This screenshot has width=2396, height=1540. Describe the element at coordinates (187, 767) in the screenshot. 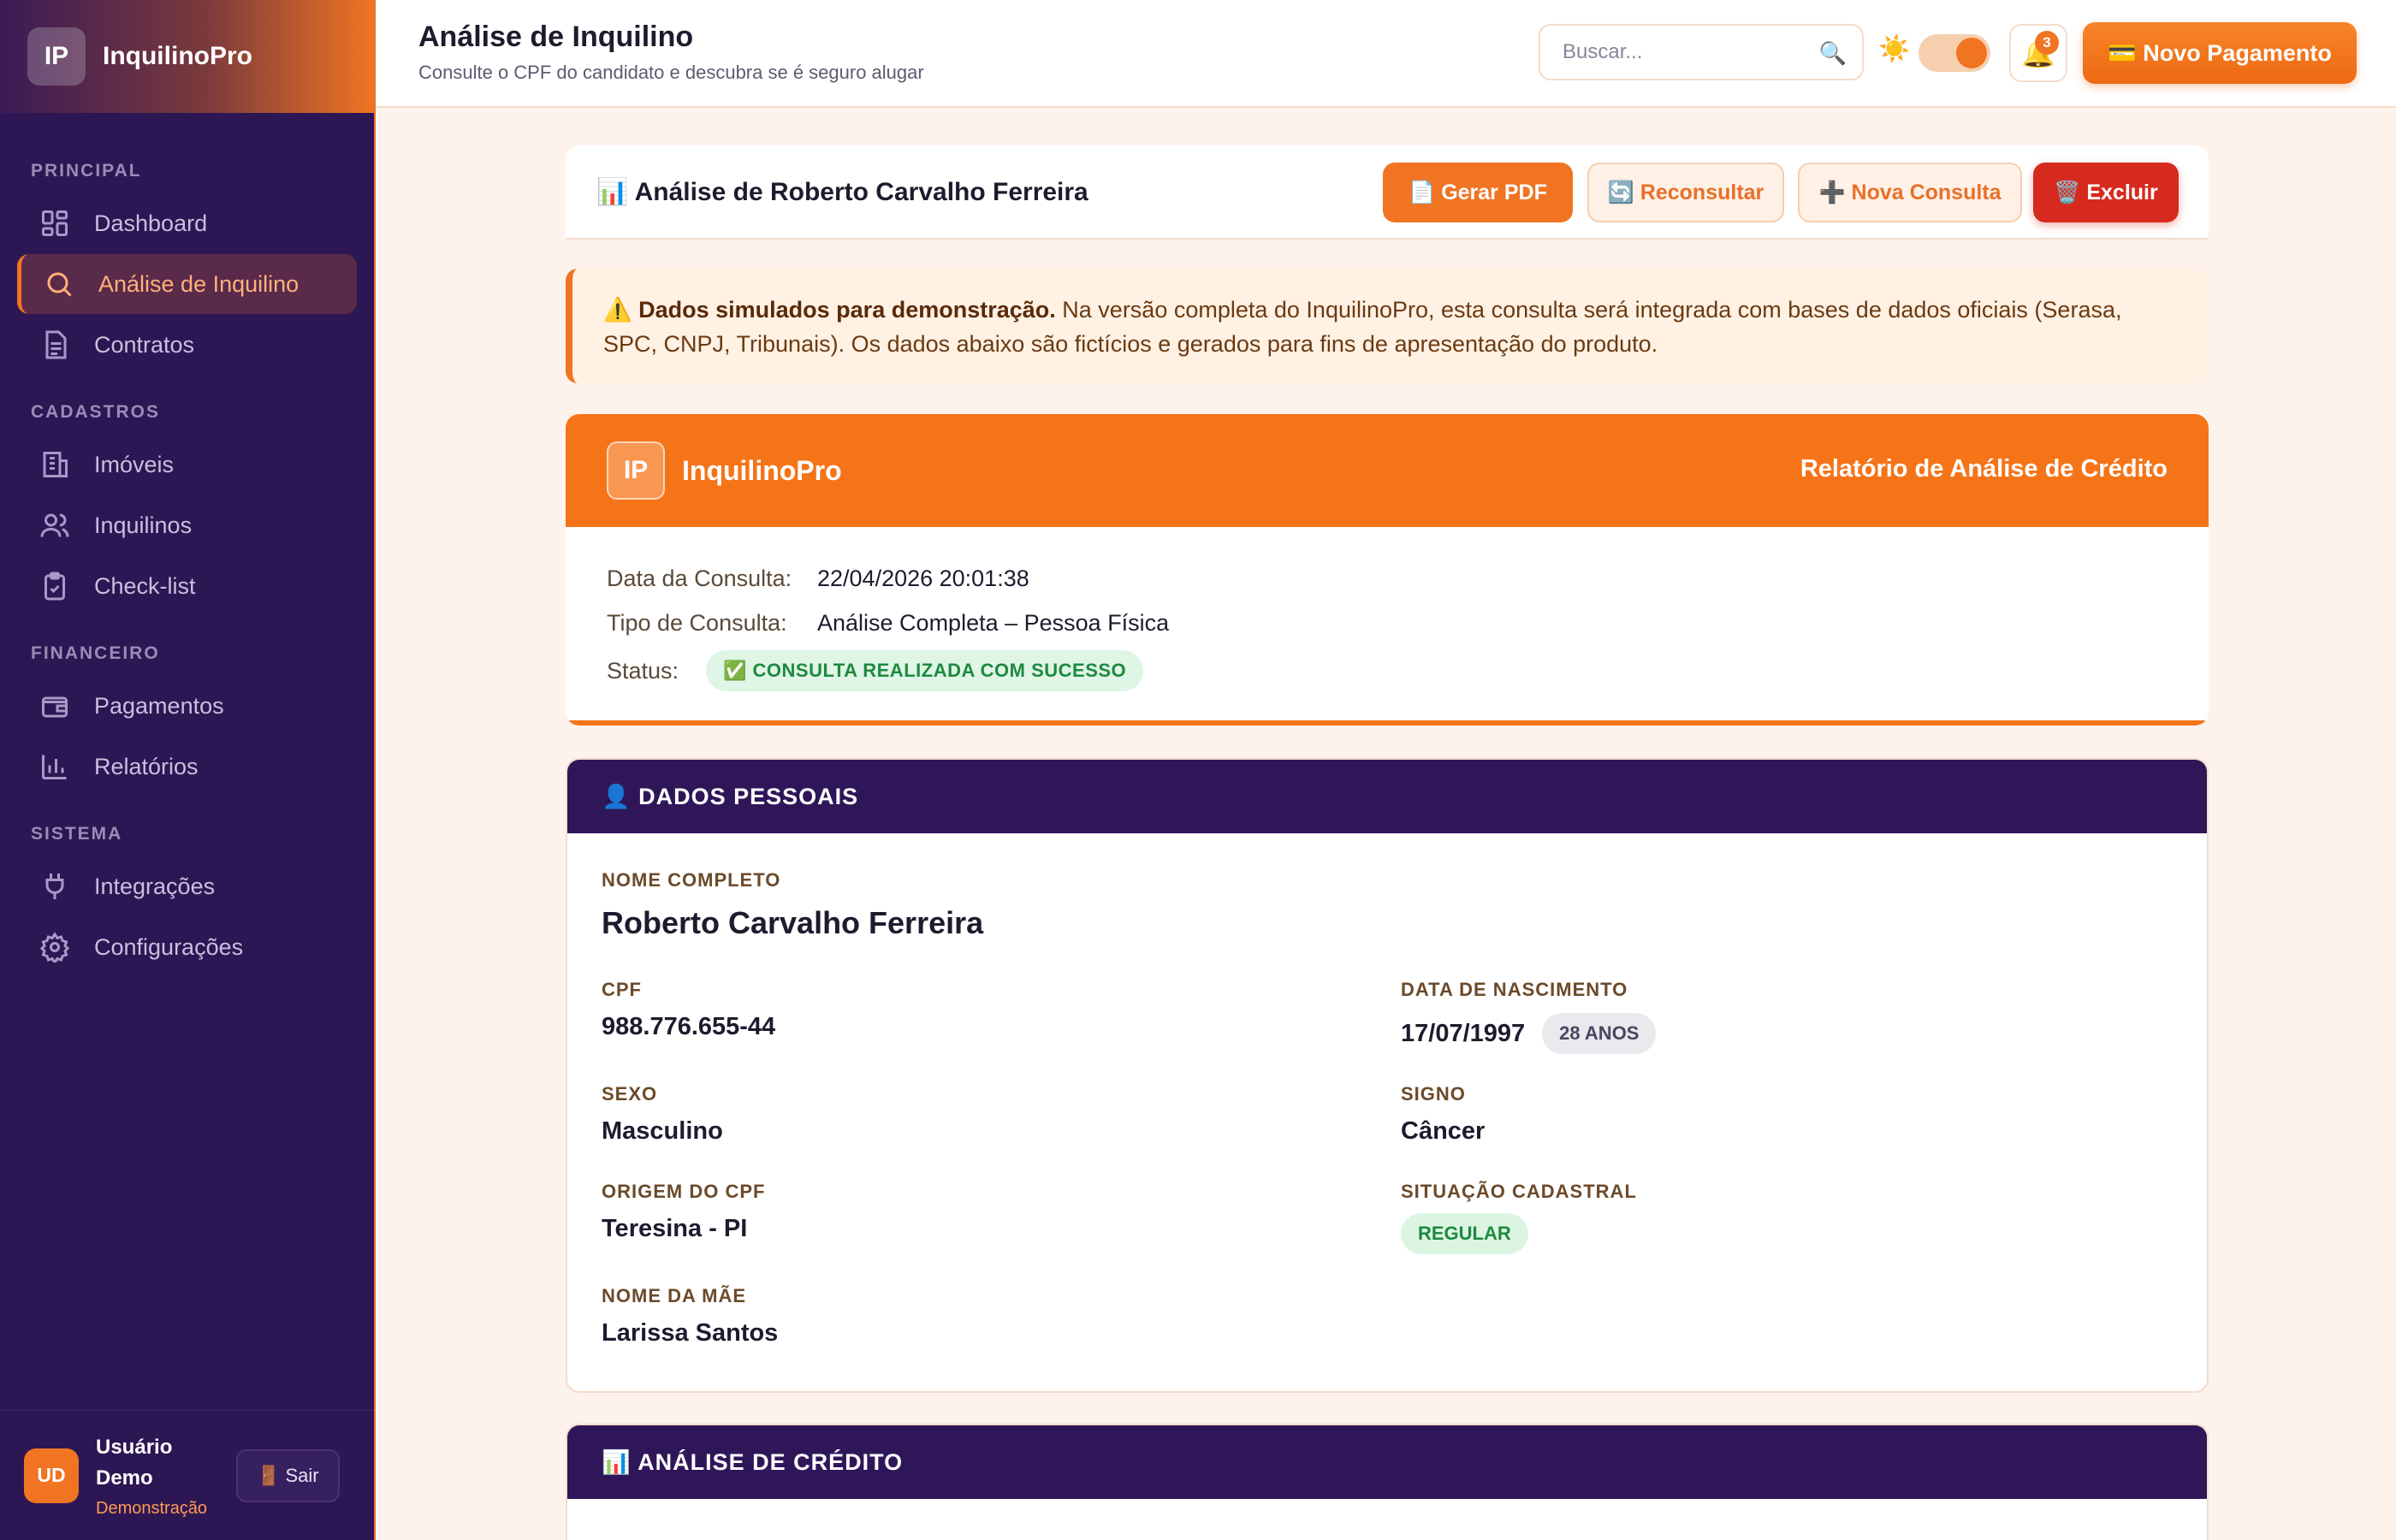

I see `sidebar-item-relatorios: Relatórios` at that location.